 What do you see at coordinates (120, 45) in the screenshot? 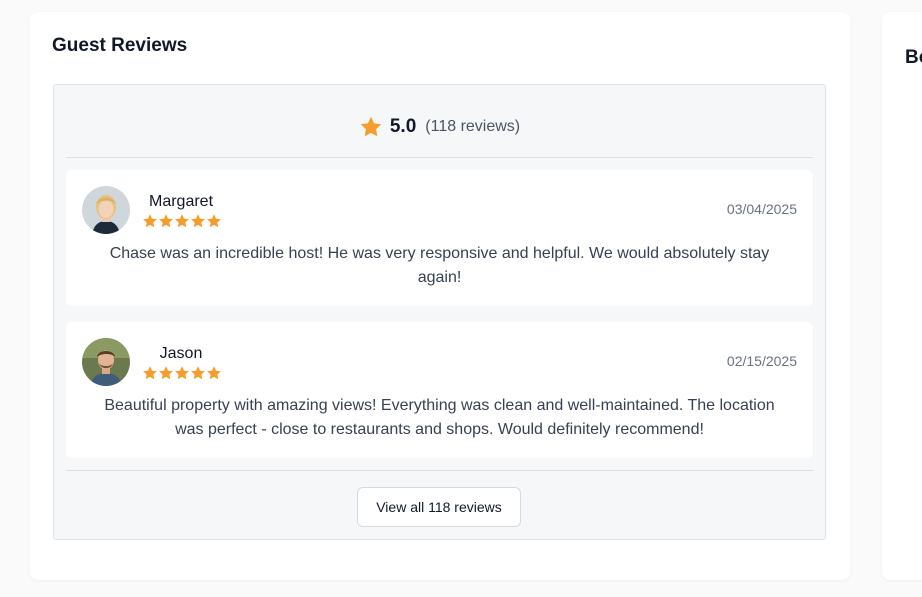
I see `section-title: Guest Reviews` at bounding box center [120, 45].